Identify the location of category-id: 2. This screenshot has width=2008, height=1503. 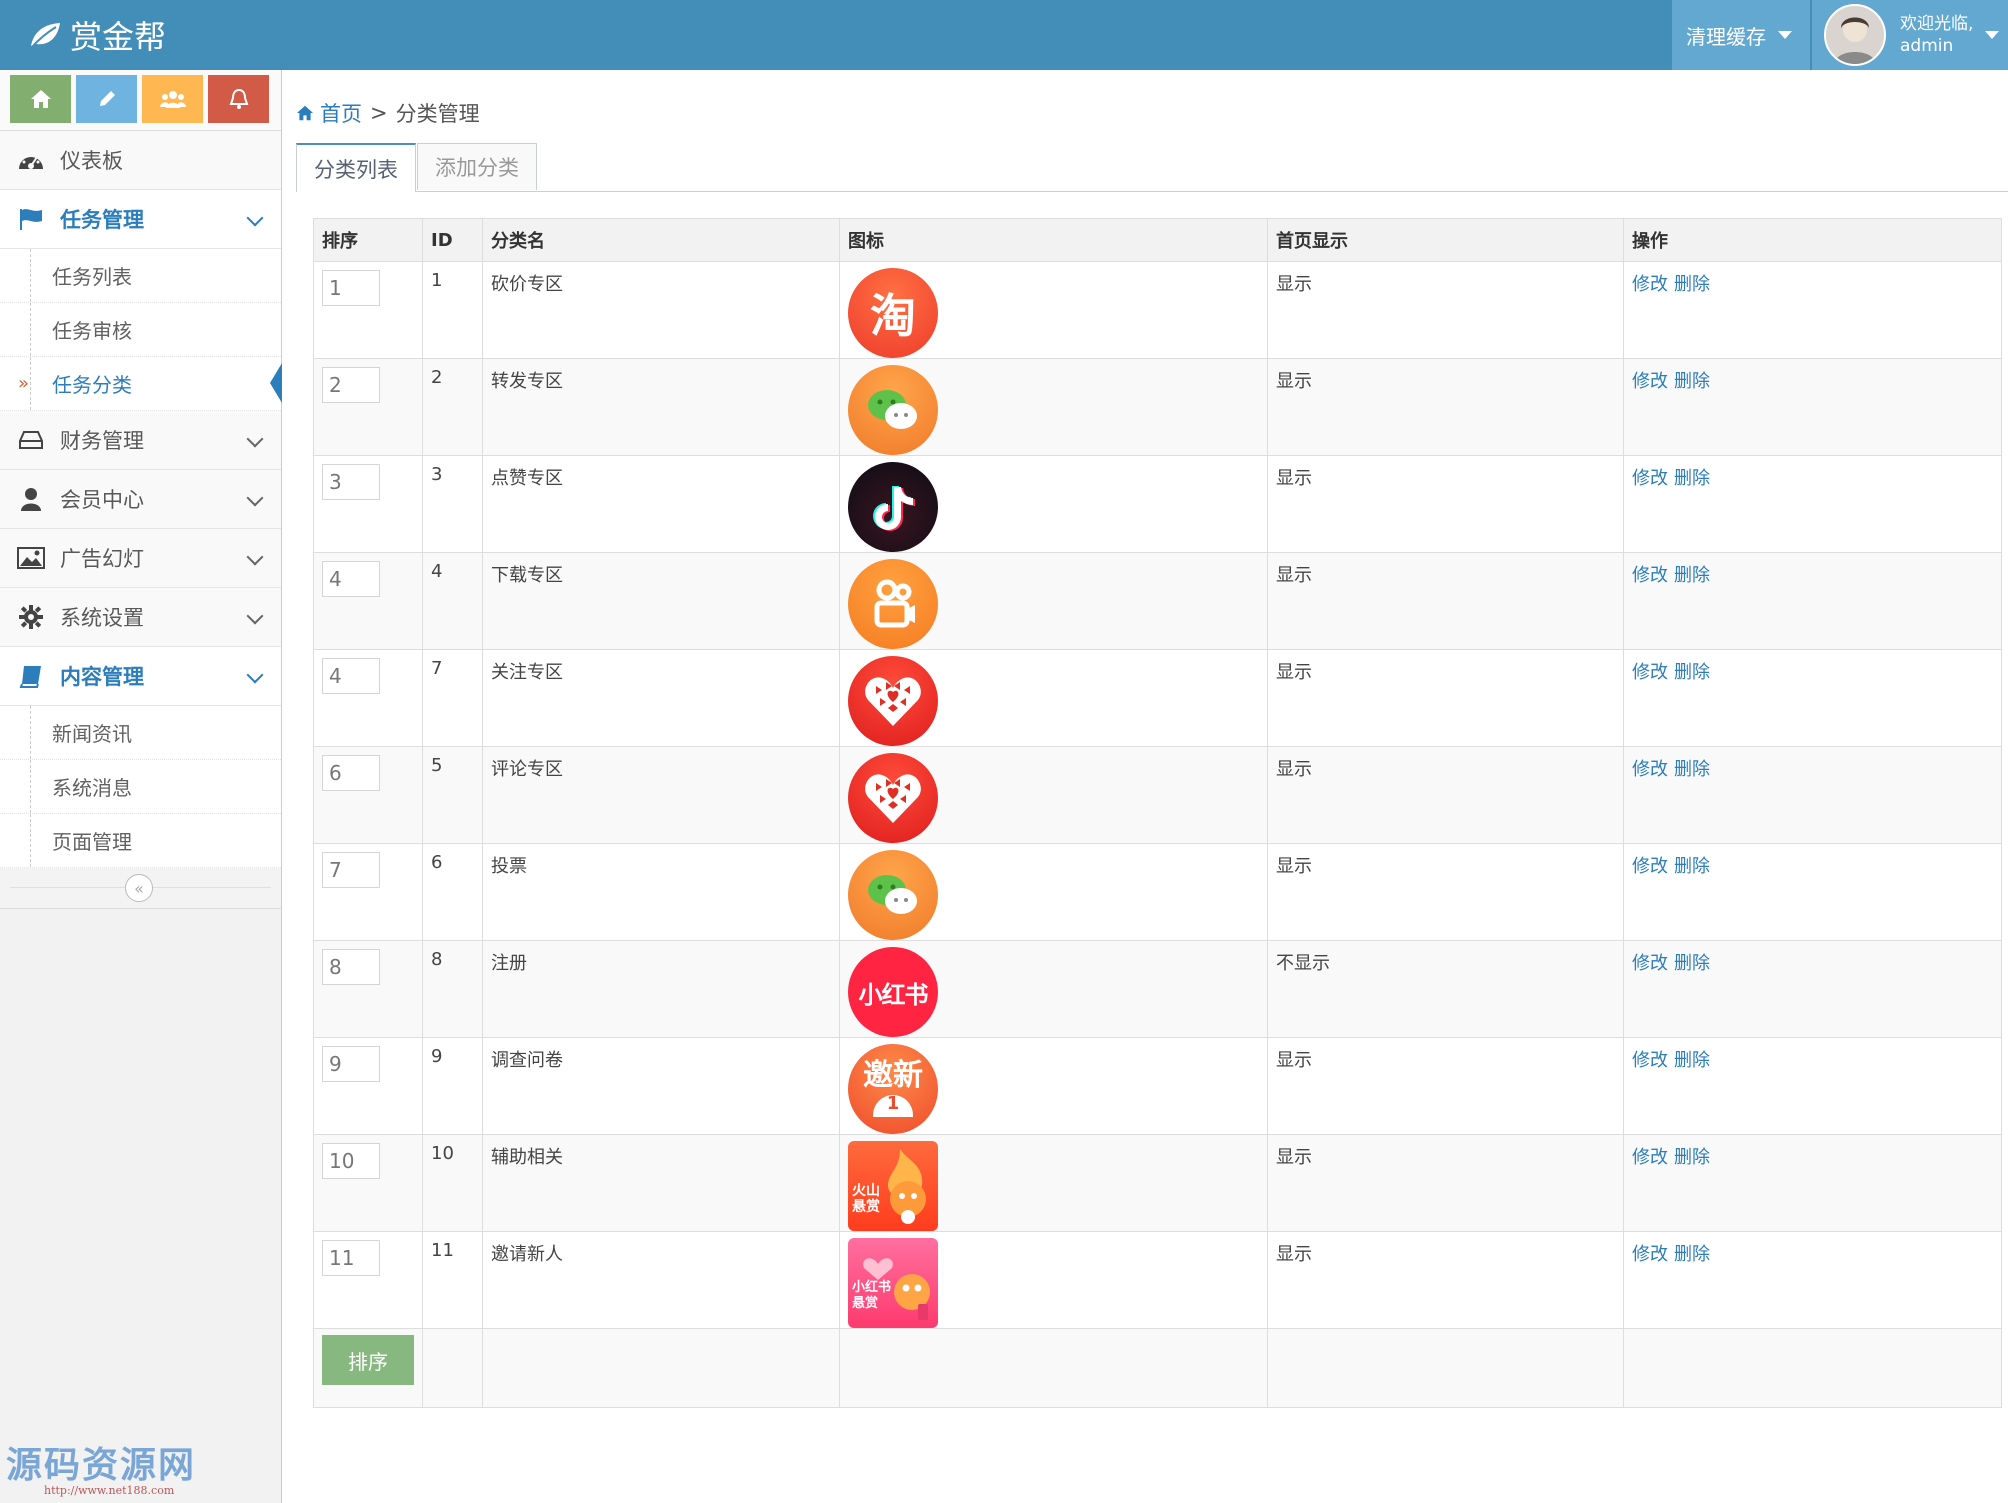
(452, 407).